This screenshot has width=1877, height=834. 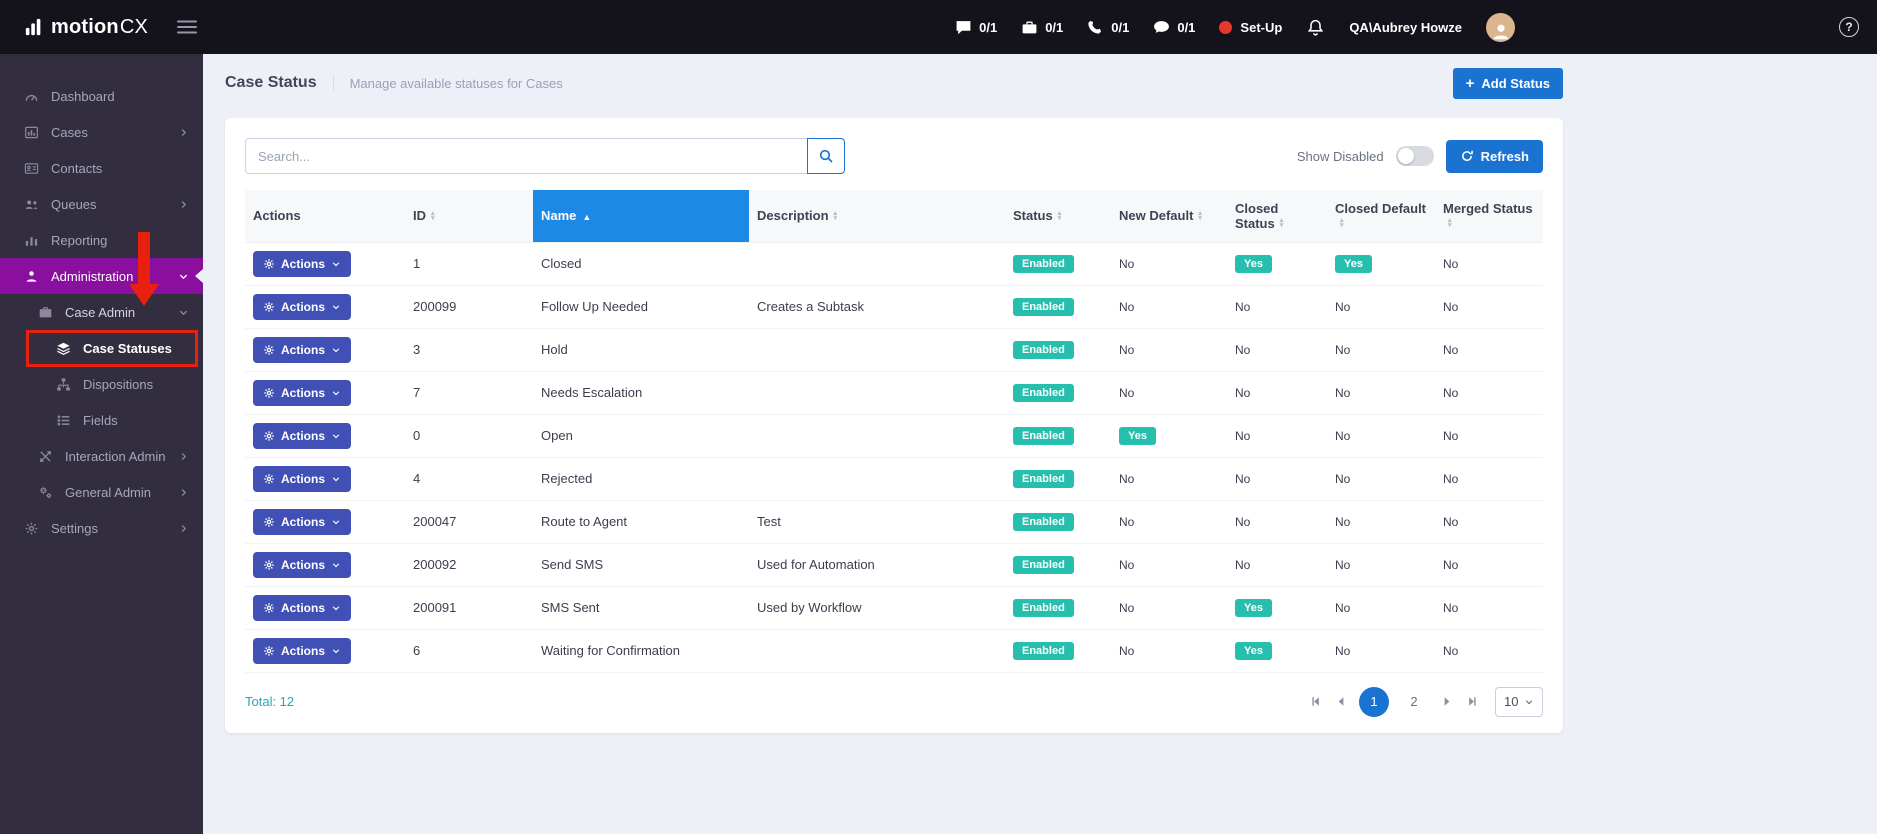 What do you see at coordinates (101, 528) in the screenshot?
I see `sidebar-item-settings: Settings` at bounding box center [101, 528].